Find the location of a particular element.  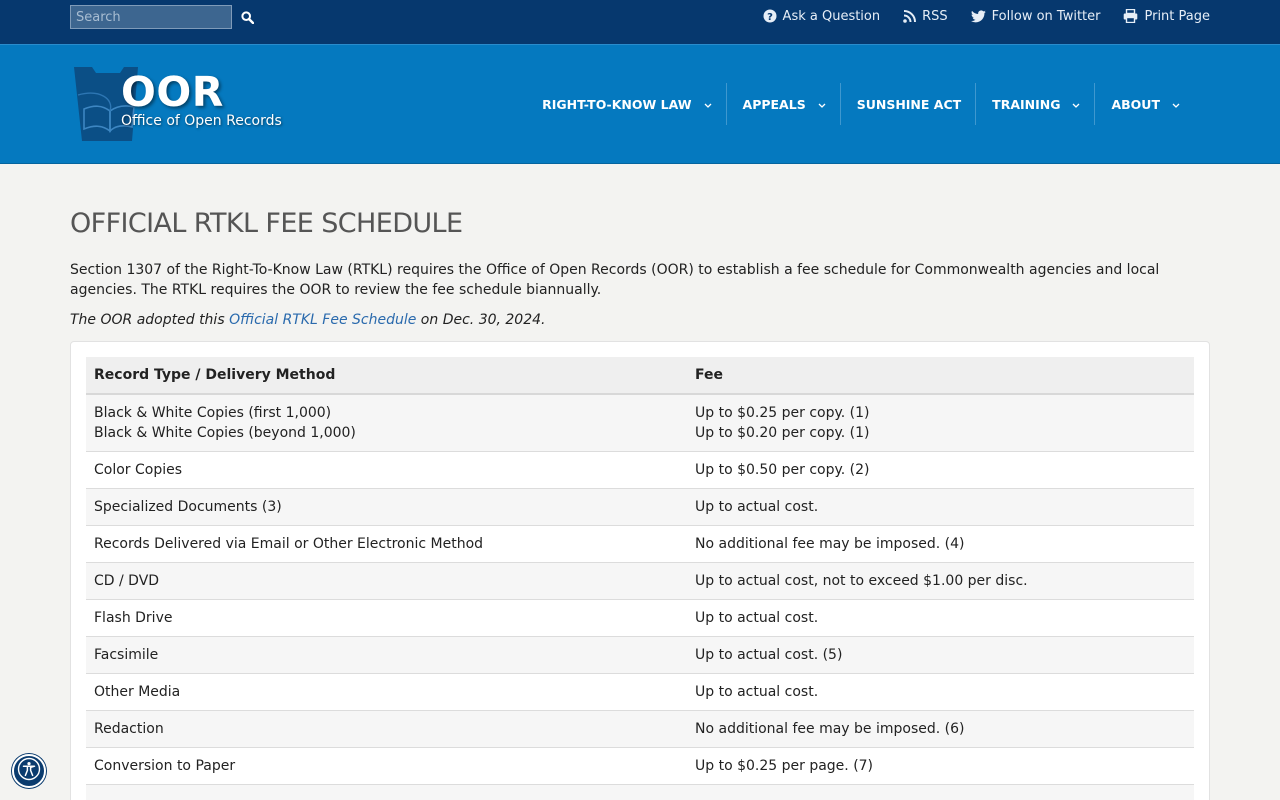

nav-label: APPEALS is located at coordinates (774, 104).